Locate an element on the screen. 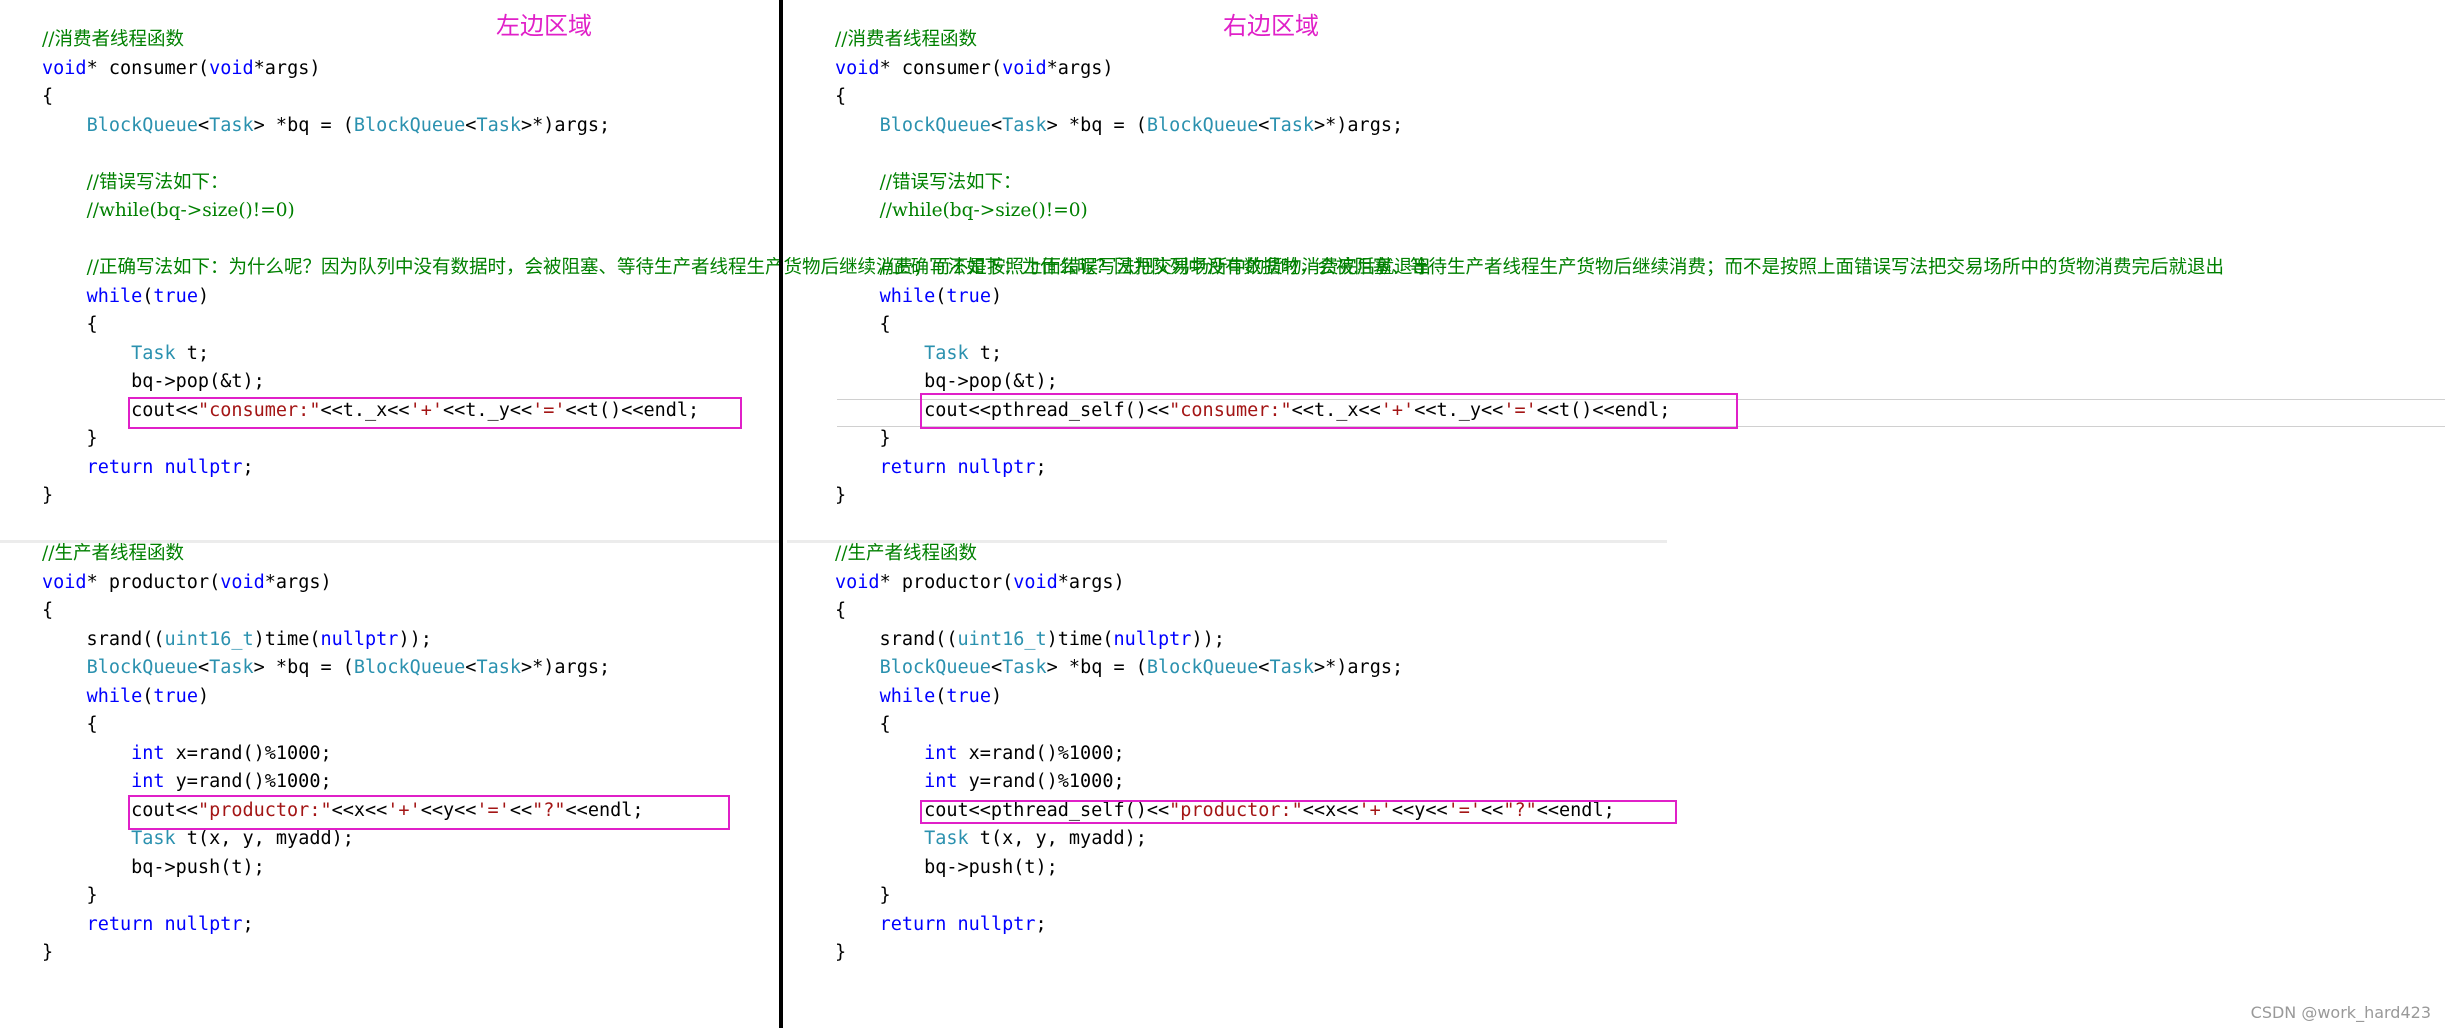 This screenshot has height=1028, width=2445. right-producer-highlight-box is located at coordinates (1298, 812).